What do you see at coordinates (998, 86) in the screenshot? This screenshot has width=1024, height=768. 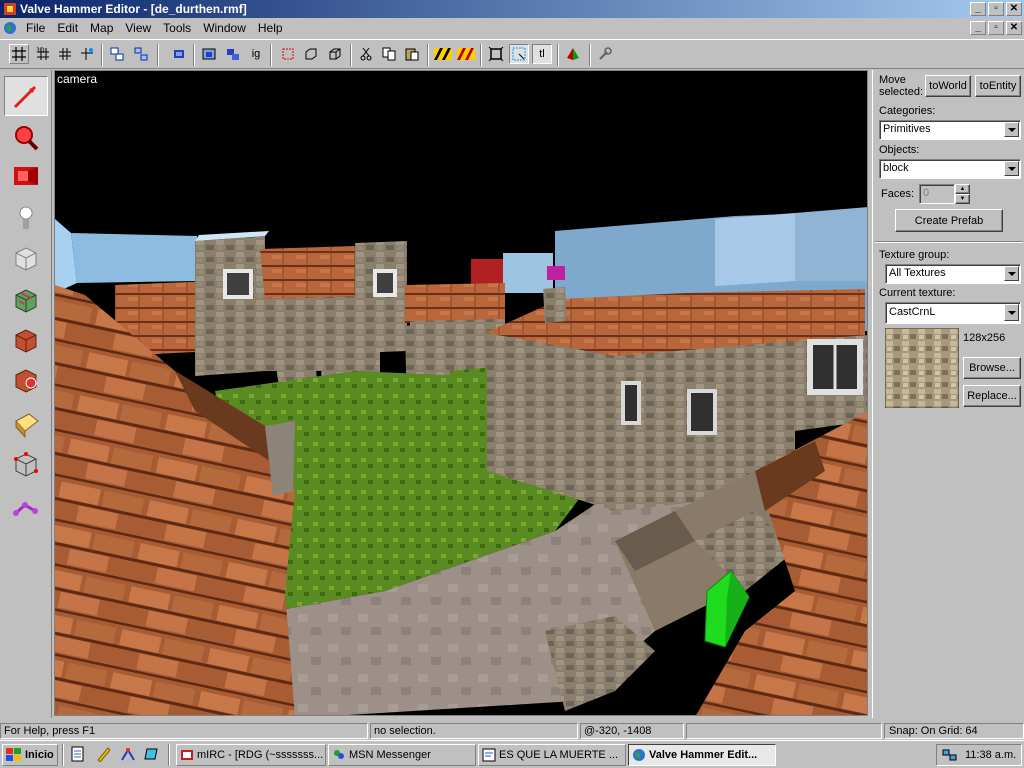 I see `to-entity-button: toEntity` at bounding box center [998, 86].